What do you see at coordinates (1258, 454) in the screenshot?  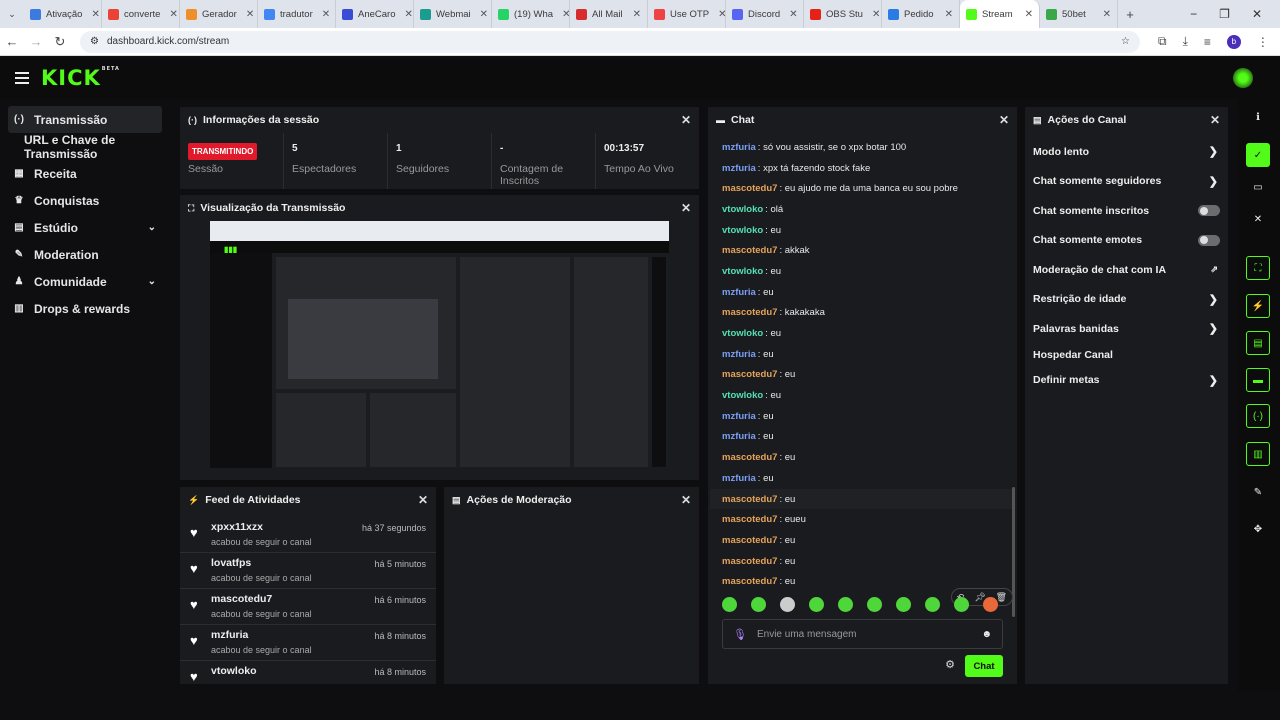 I see `actions-toggle-icon: ▥` at bounding box center [1258, 454].